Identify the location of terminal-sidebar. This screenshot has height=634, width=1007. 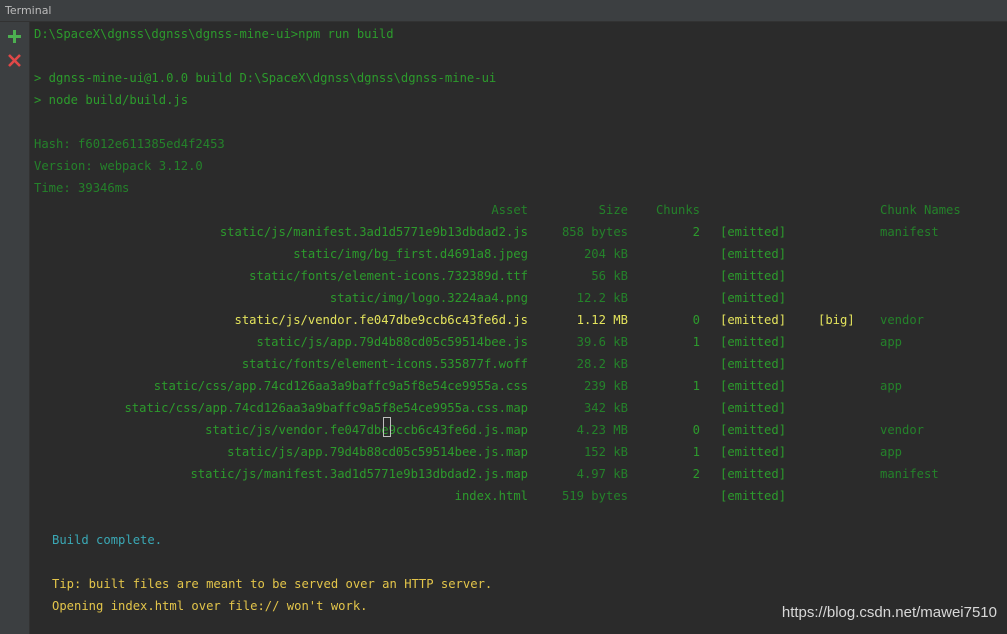
(15, 328).